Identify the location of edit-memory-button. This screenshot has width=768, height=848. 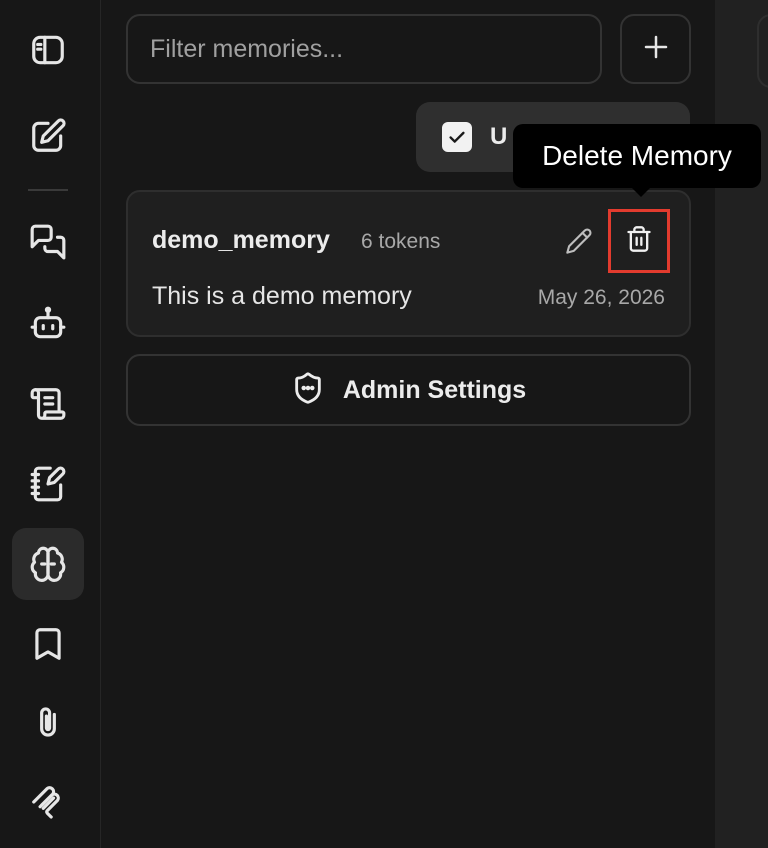
(579, 243).